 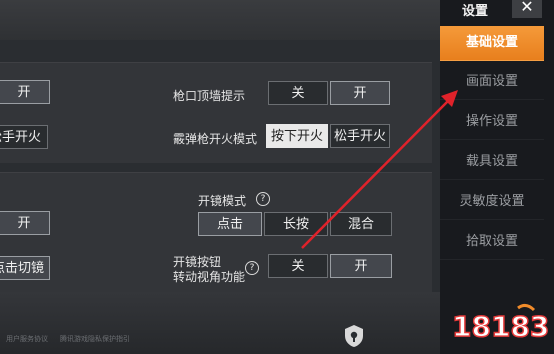 I want to click on watermark-text: 18183, so click(x=500, y=326).